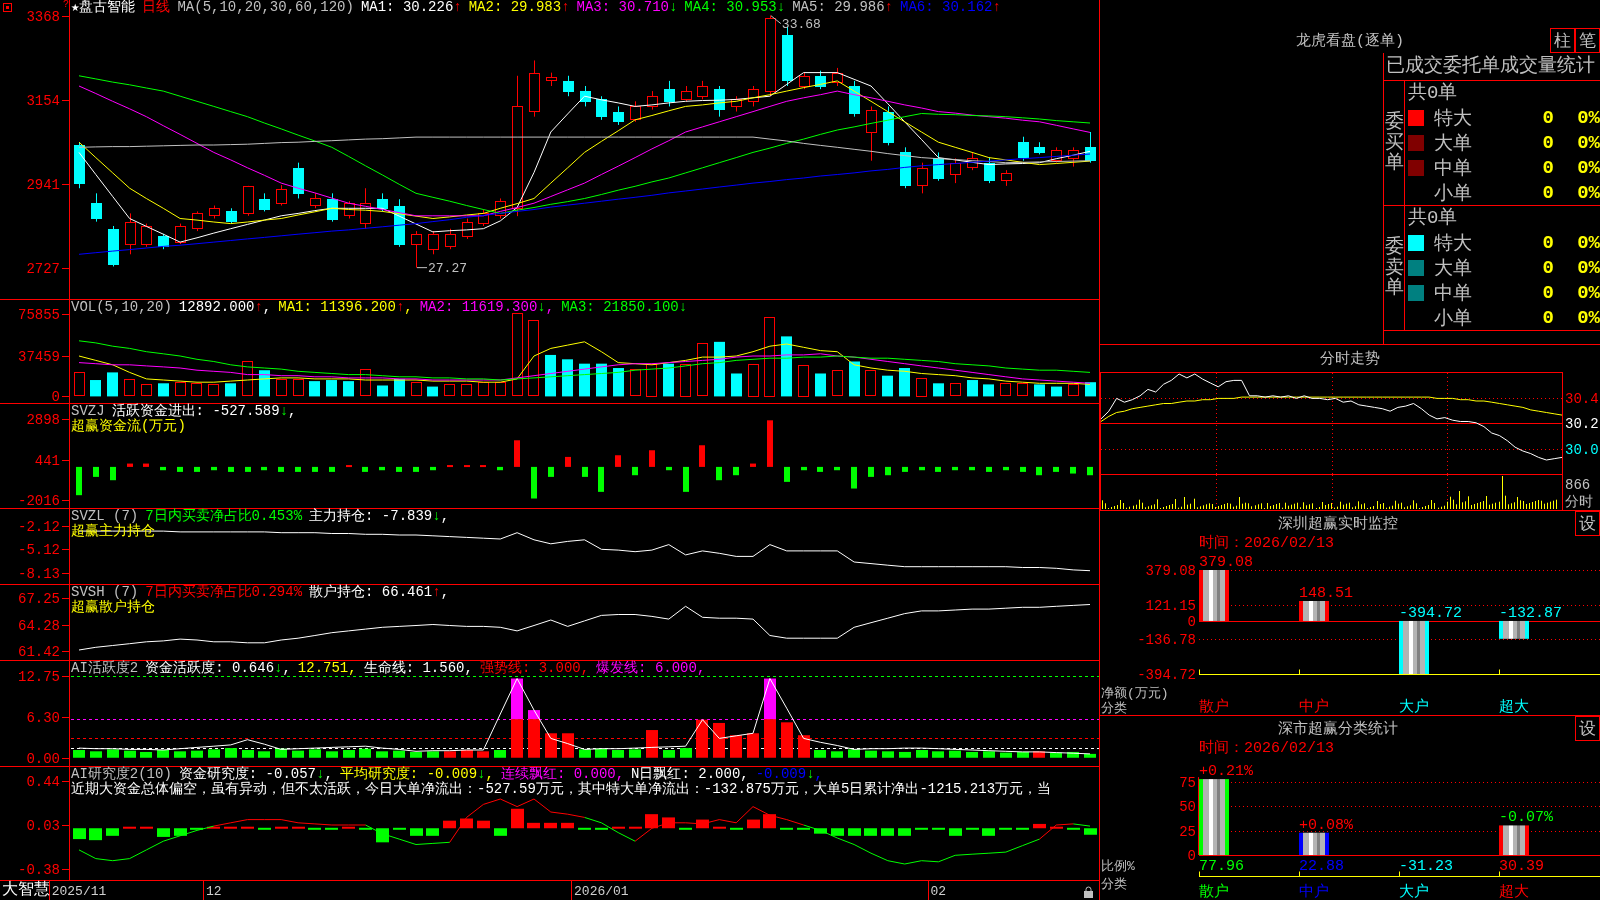 This screenshot has height=900, width=1600. What do you see at coordinates (43, 825) in the screenshot?
I see `axis-label: 0.03` at bounding box center [43, 825].